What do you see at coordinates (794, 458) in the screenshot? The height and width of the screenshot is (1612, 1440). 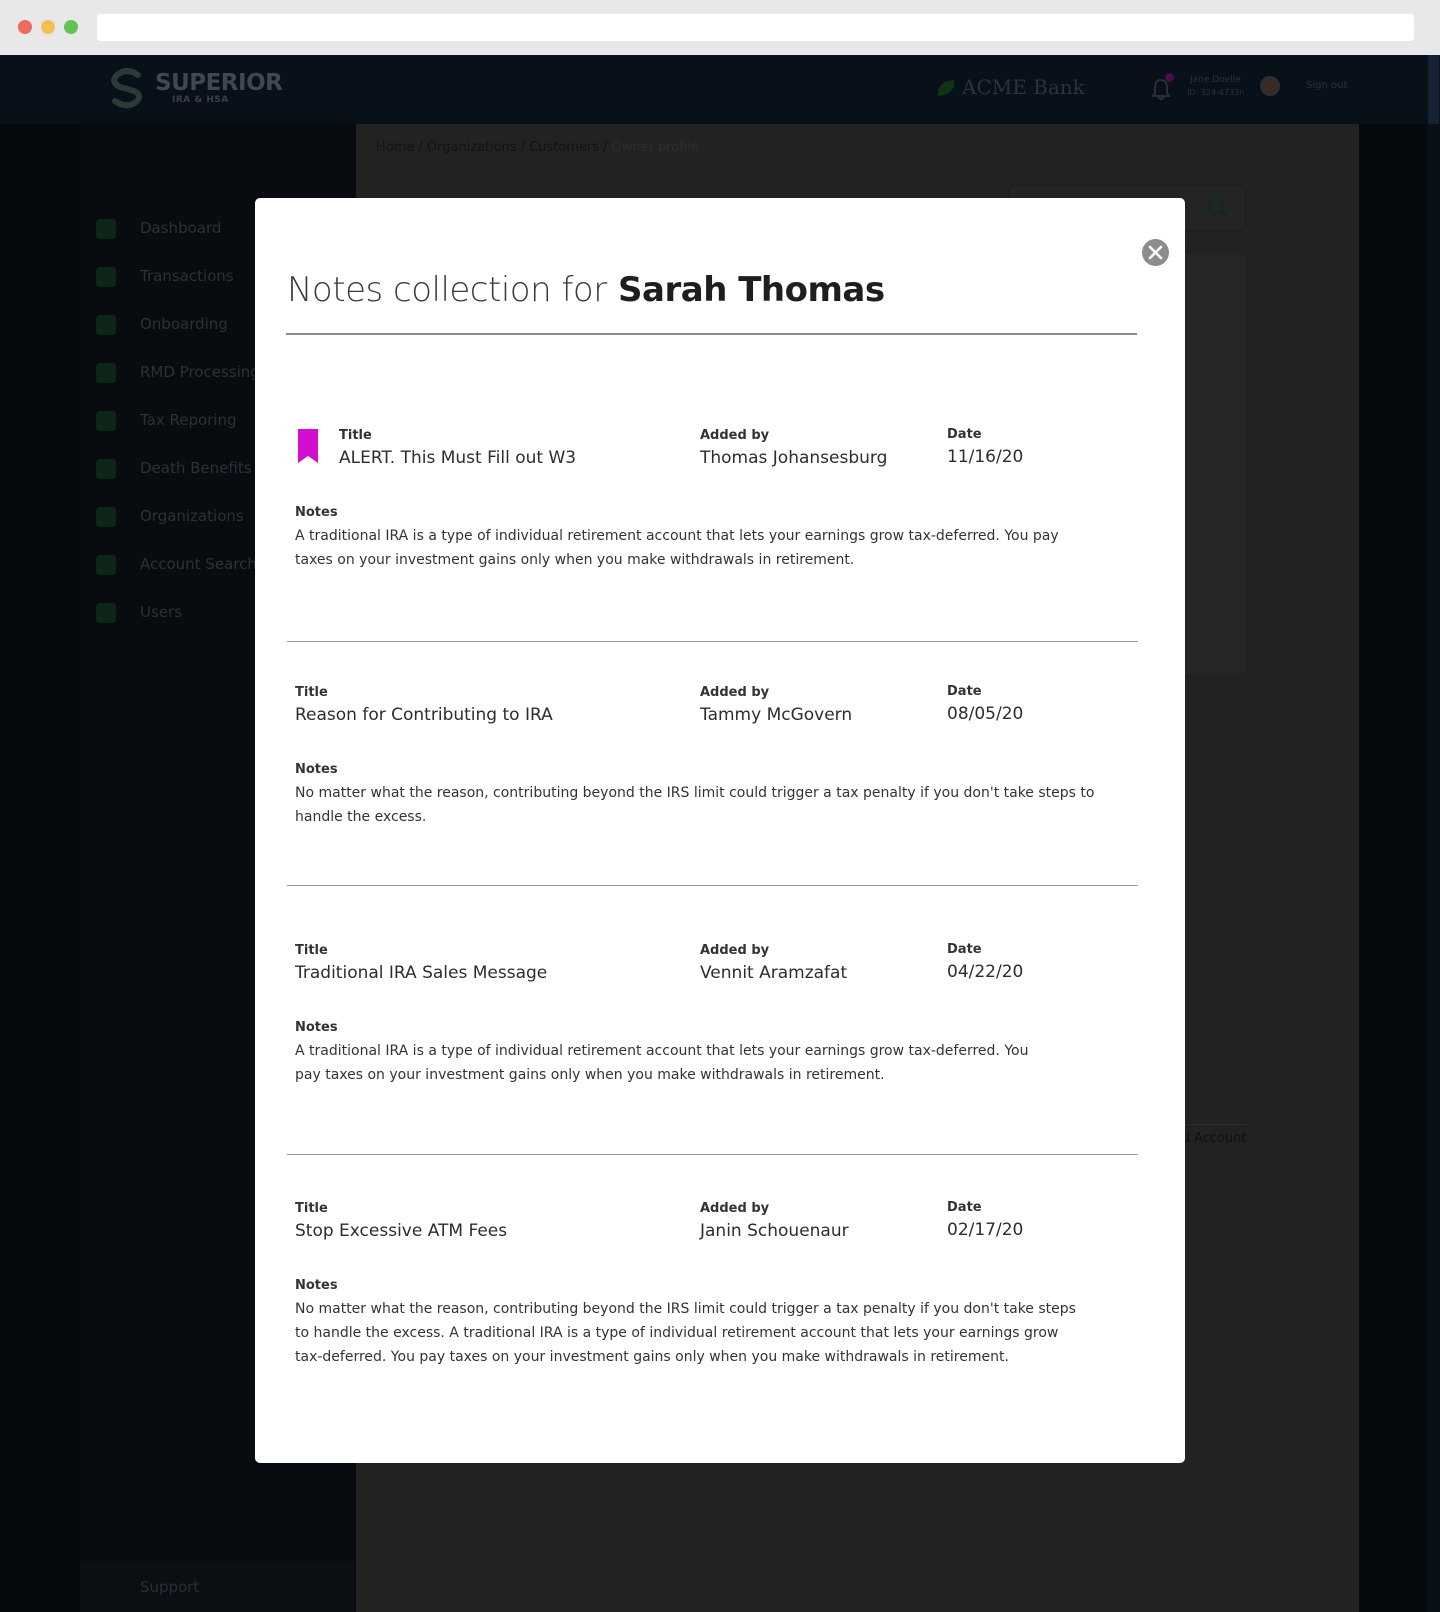 I see `note-added-by: Thomas Johansesburg` at bounding box center [794, 458].